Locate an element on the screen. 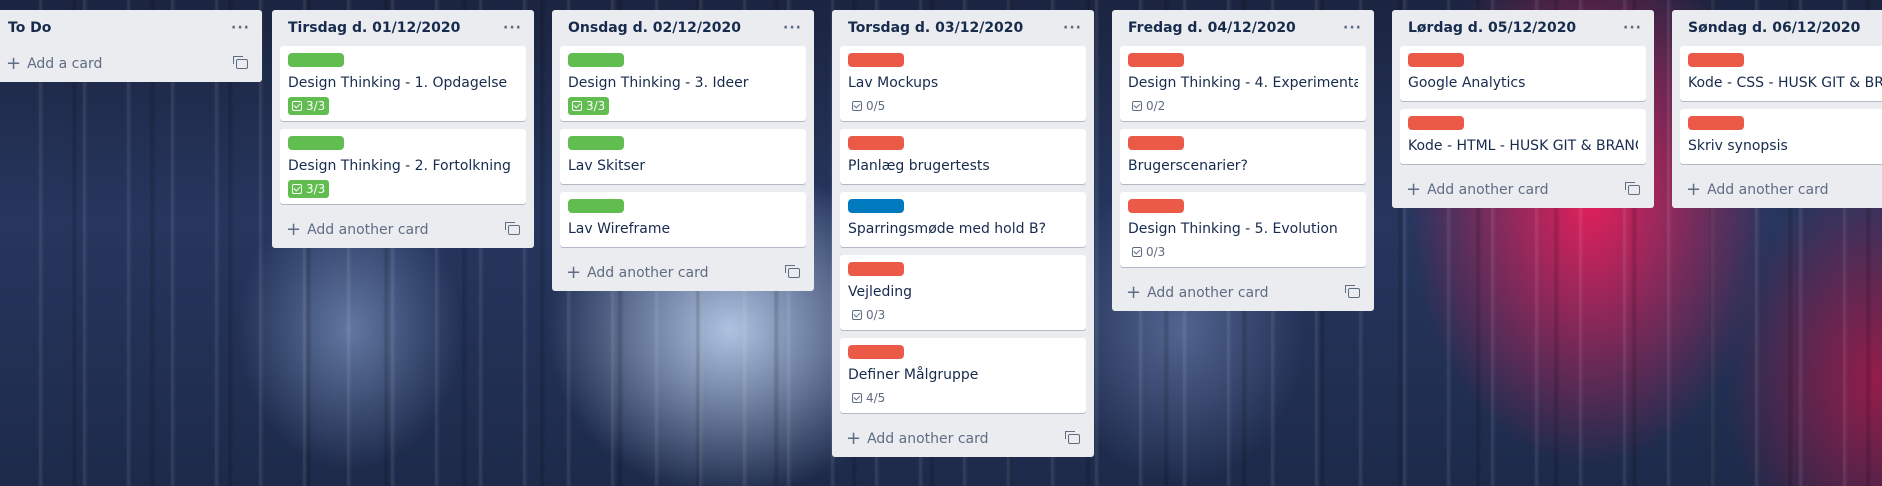 This screenshot has width=1882, height=486. list-title: Fredag d. 04/12/2020 is located at coordinates (1212, 28).